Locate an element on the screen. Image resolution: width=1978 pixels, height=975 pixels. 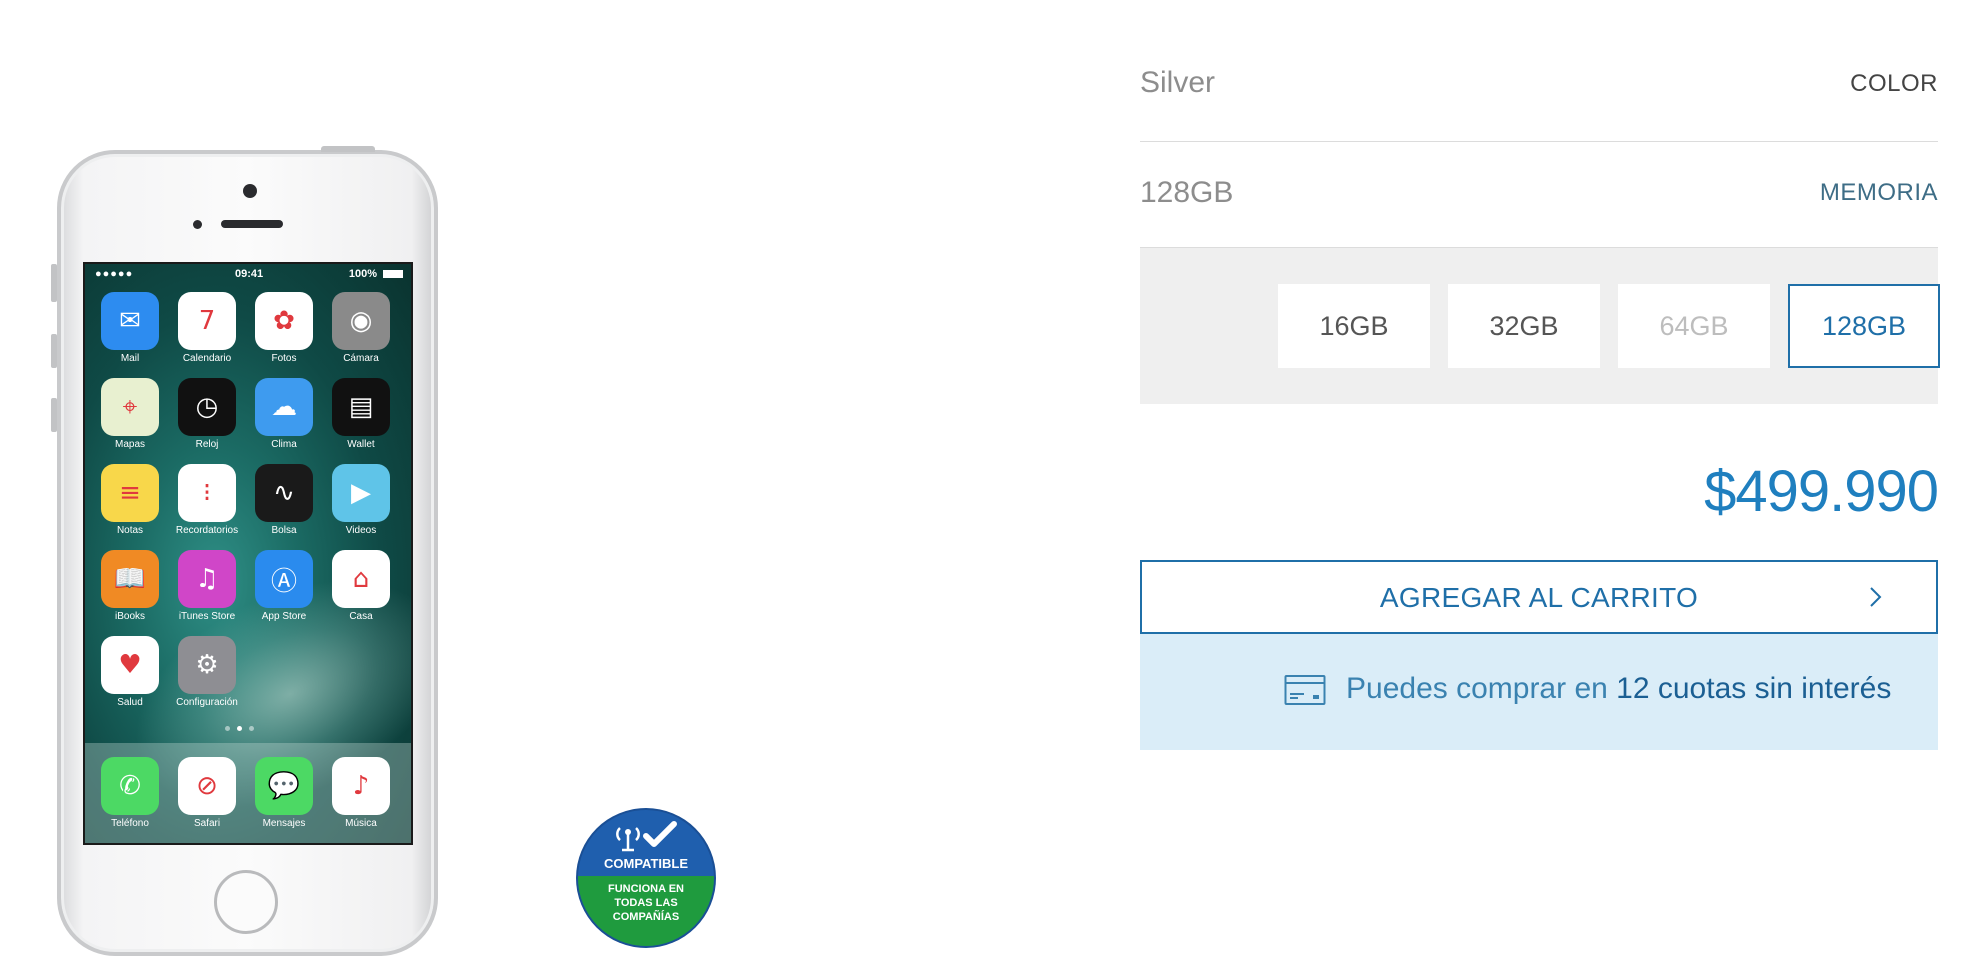
earpiece-speaker is located at coordinates (252, 224).